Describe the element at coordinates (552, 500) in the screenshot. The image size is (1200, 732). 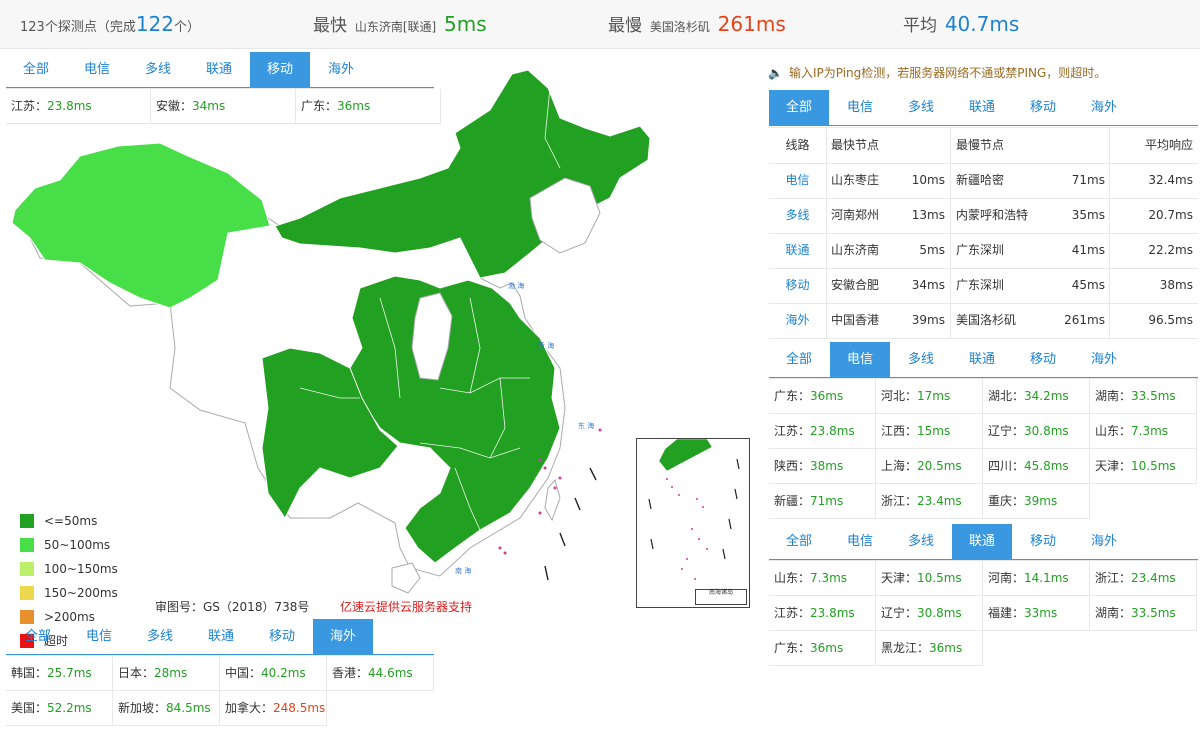
I see `map-region-taiwan` at that location.